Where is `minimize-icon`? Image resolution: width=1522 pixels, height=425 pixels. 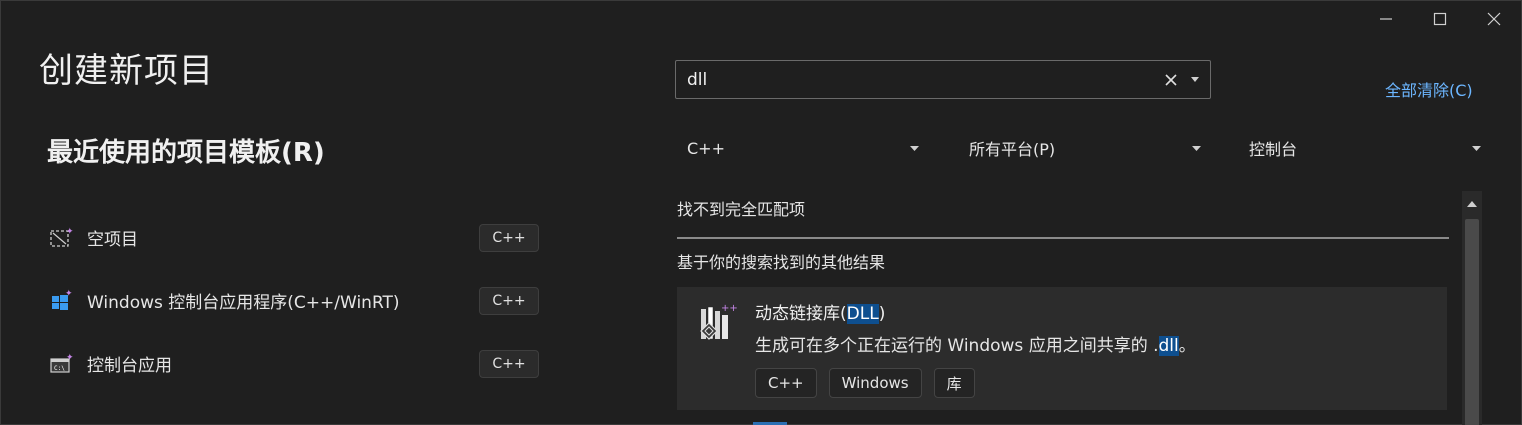
minimize-icon is located at coordinates (1386, 19).